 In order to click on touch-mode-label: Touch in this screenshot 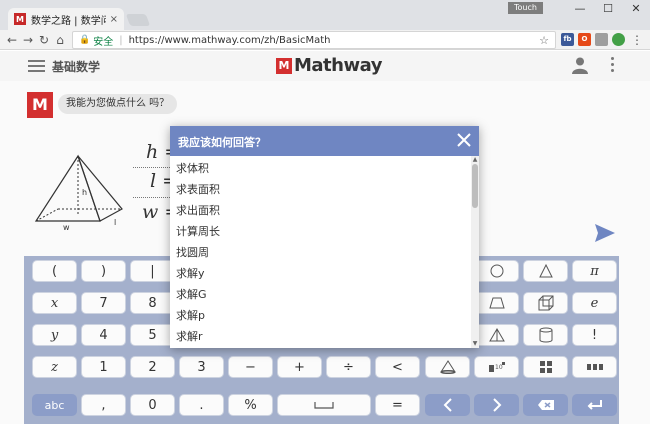, I will do `click(525, 8)`.